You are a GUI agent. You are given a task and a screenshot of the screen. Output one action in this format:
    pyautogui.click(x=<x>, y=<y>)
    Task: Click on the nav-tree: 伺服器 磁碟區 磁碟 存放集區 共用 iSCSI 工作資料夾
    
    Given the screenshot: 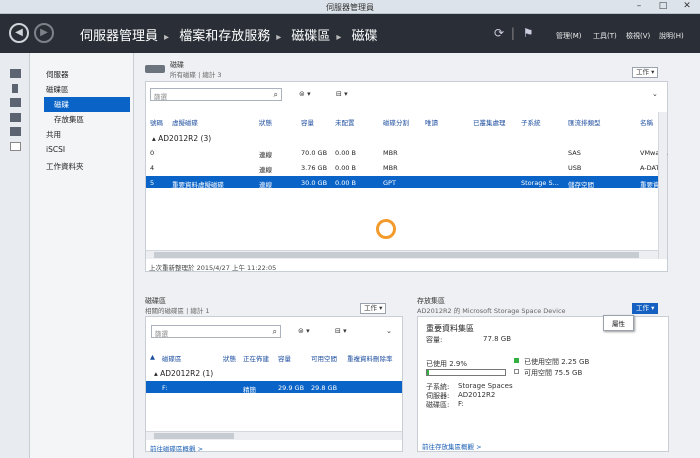 What is the action you would take?
    pyautogui.click(x=82, y=255)
    